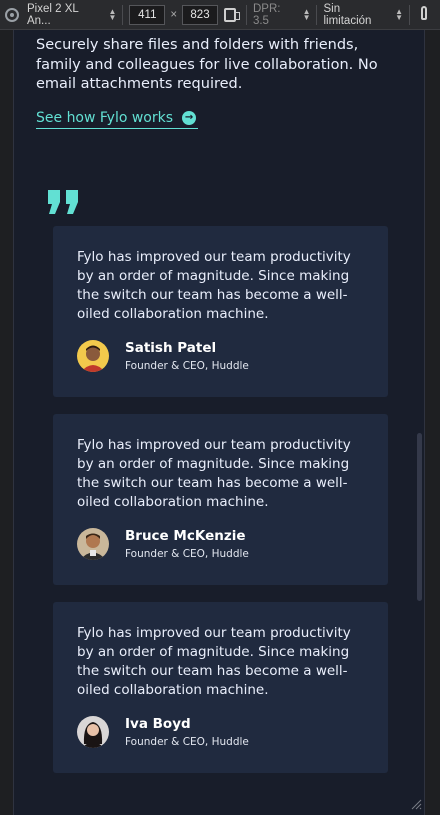  I want to click on throttle-label: Sin limitación, so click(347, 14).